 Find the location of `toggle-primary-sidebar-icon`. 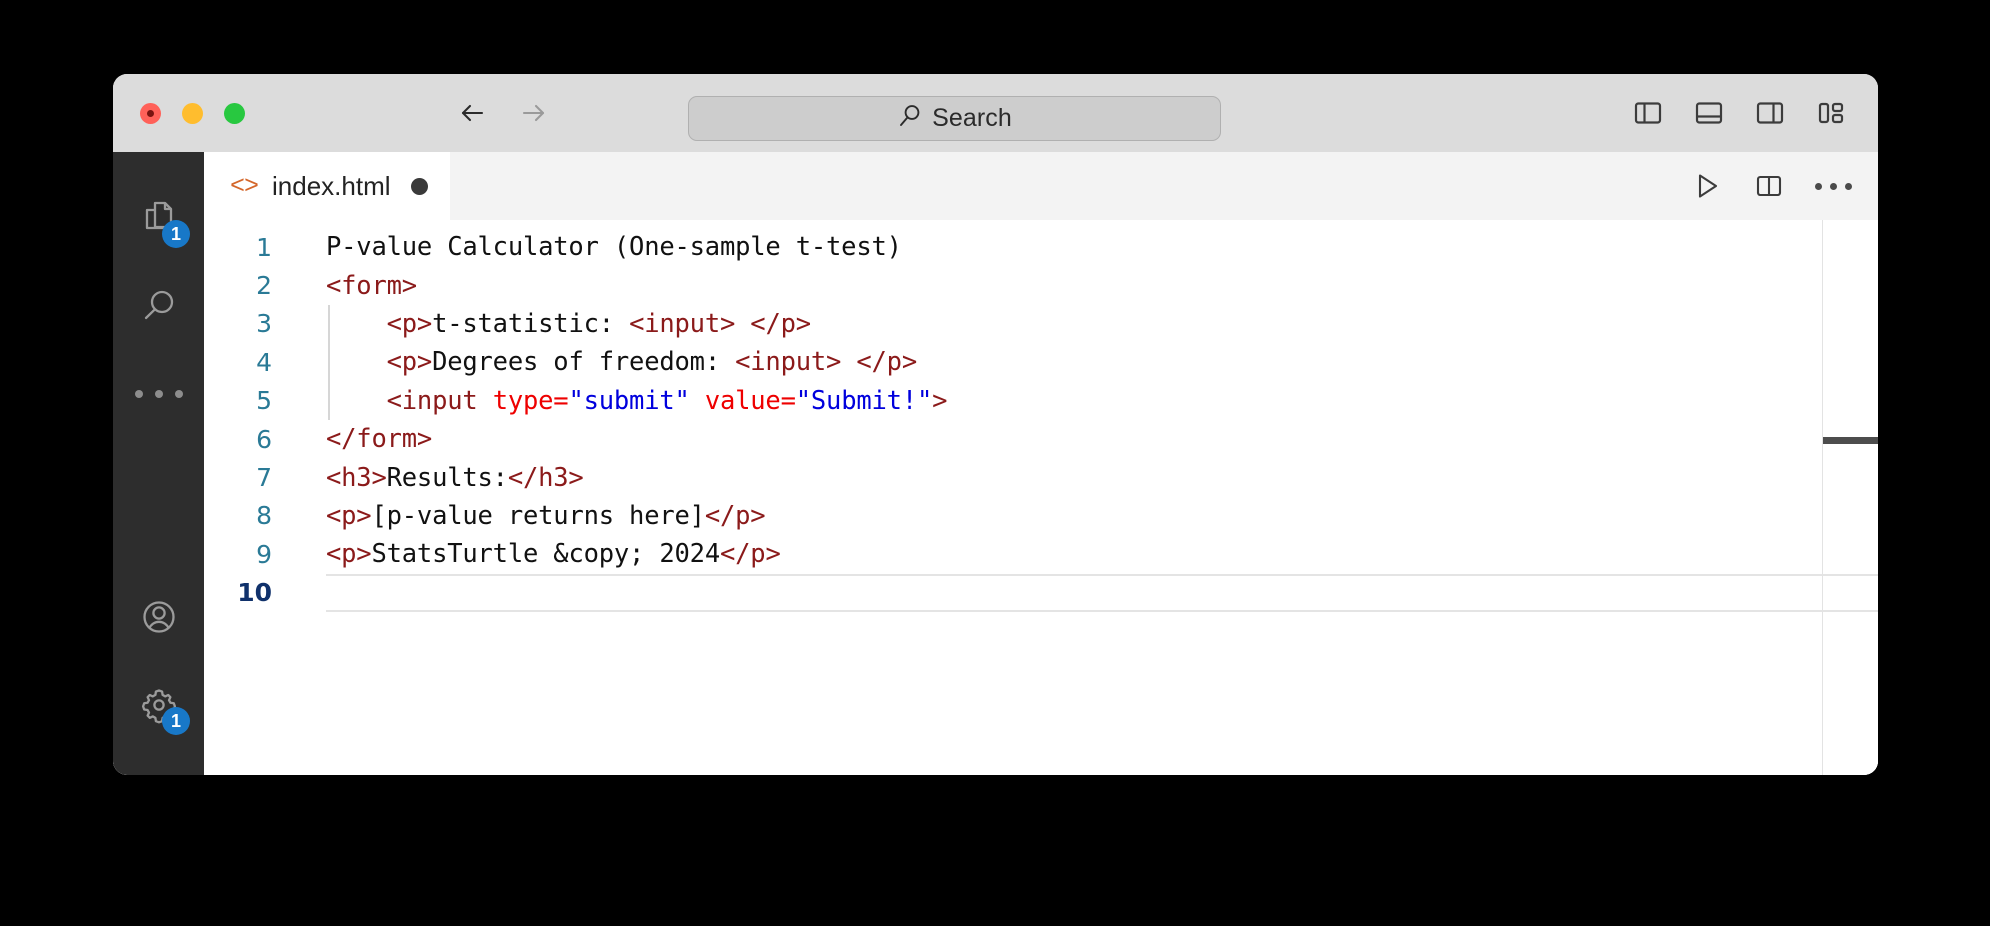

toggle-primary-sidebar-icon is located at coordinates (1648, 113).